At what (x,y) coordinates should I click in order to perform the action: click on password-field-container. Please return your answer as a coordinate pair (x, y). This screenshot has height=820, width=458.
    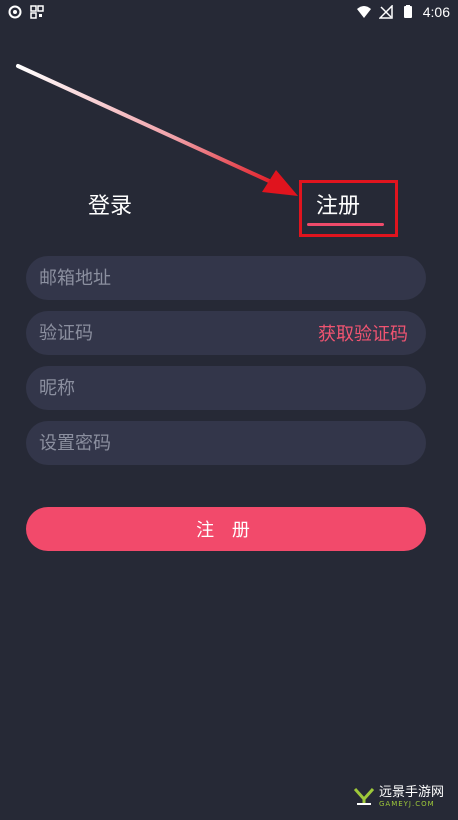
    Looking at the image, I should click on (226, 443).